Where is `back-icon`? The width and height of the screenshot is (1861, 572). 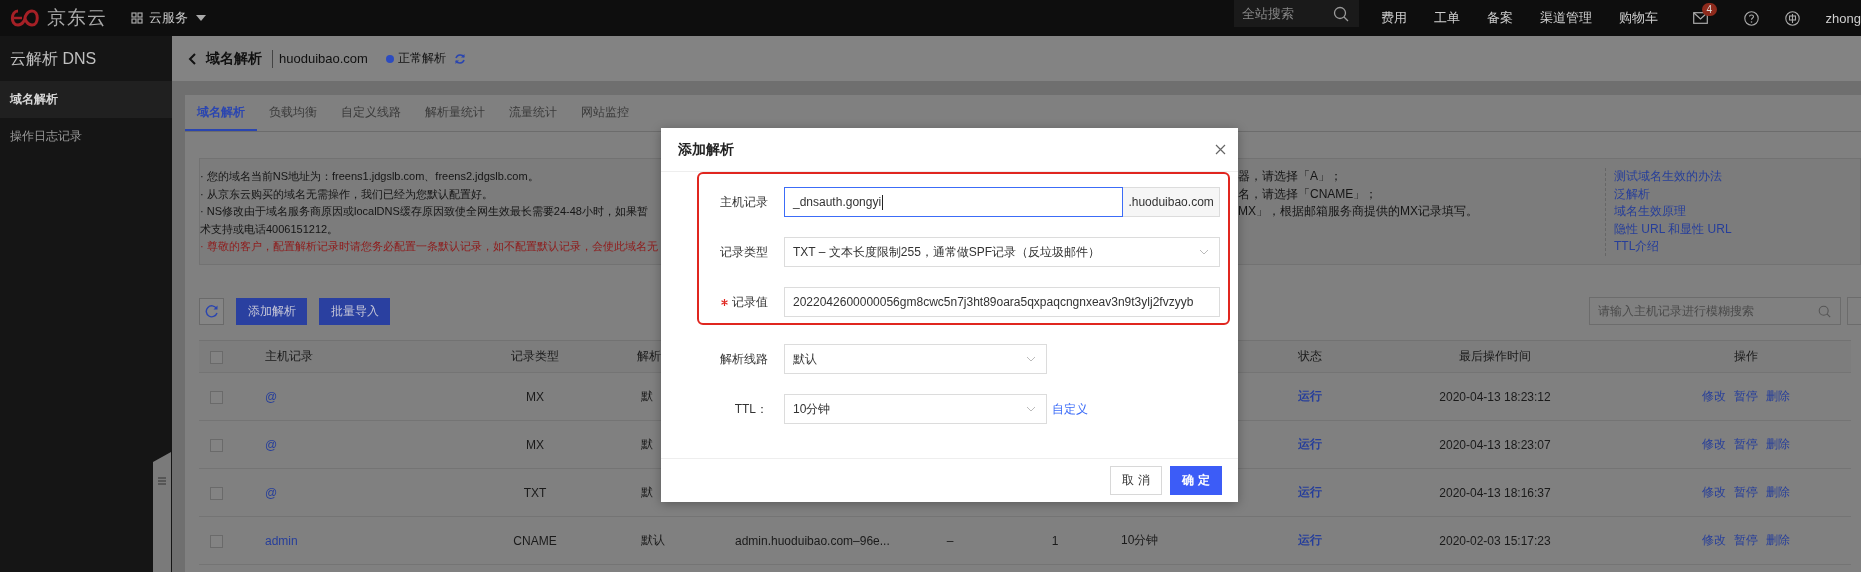
back-icon is located at coordinates (192, 58).